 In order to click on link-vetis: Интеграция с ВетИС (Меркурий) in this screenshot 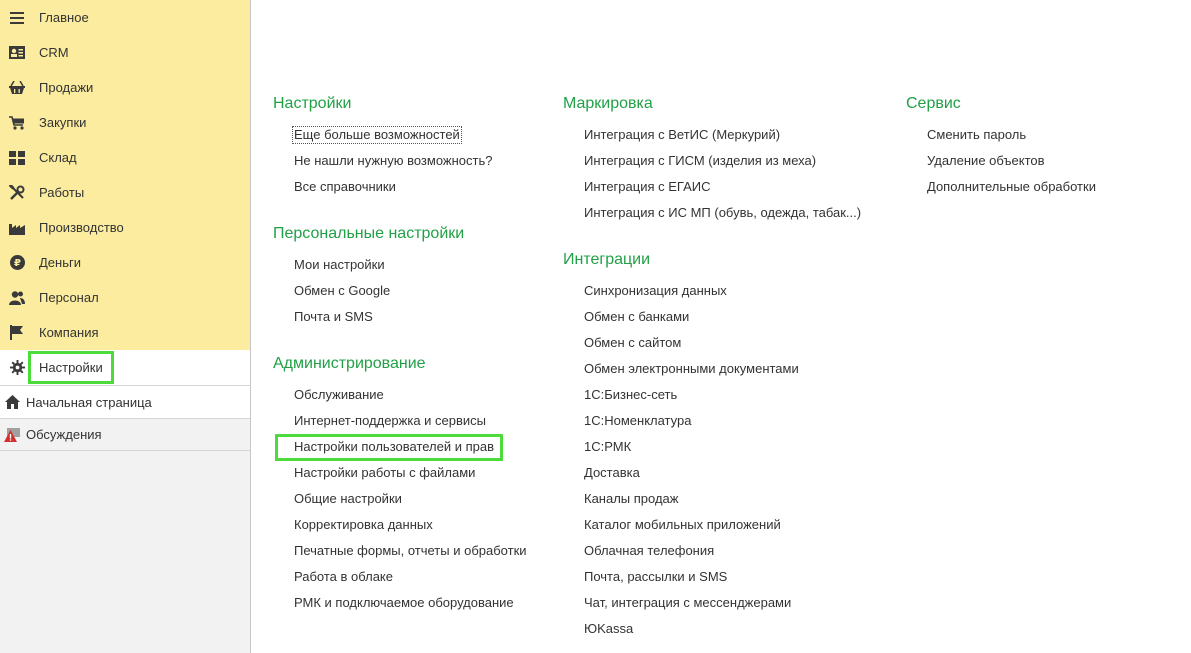, I will do `click(712, 135)`.